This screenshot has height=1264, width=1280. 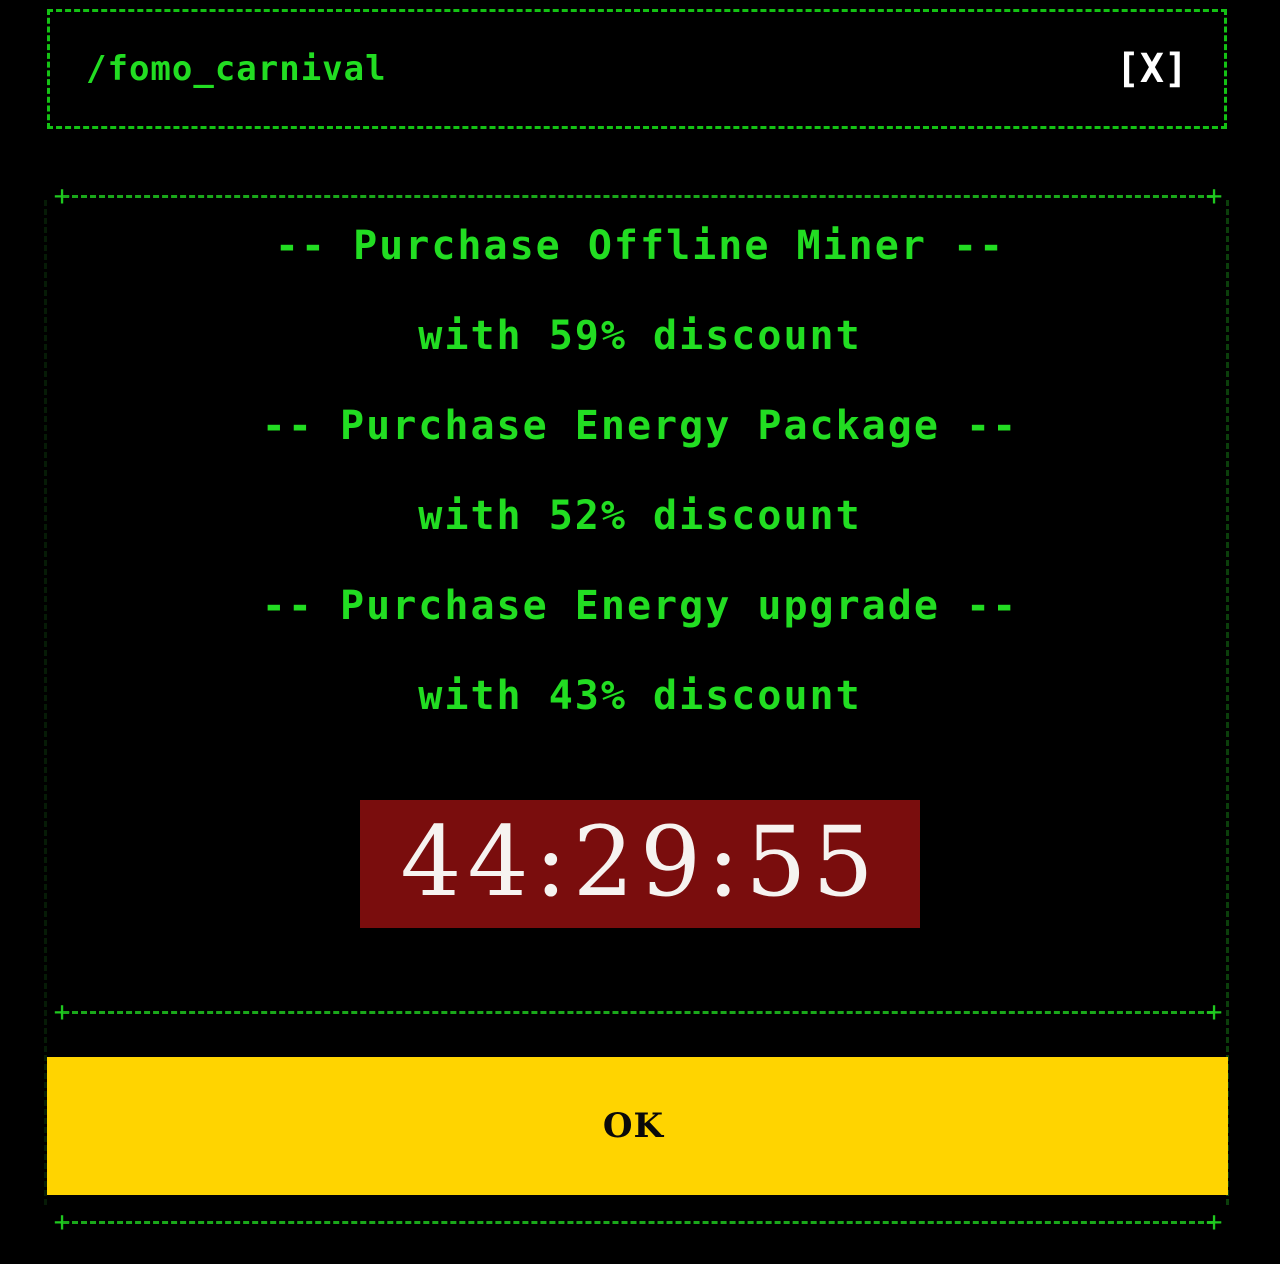 What do you see at coordinates (640, 336) in the screenshot?
I see `offer-subtitle-0: with 59% discount` at bounding box center [640, 336].